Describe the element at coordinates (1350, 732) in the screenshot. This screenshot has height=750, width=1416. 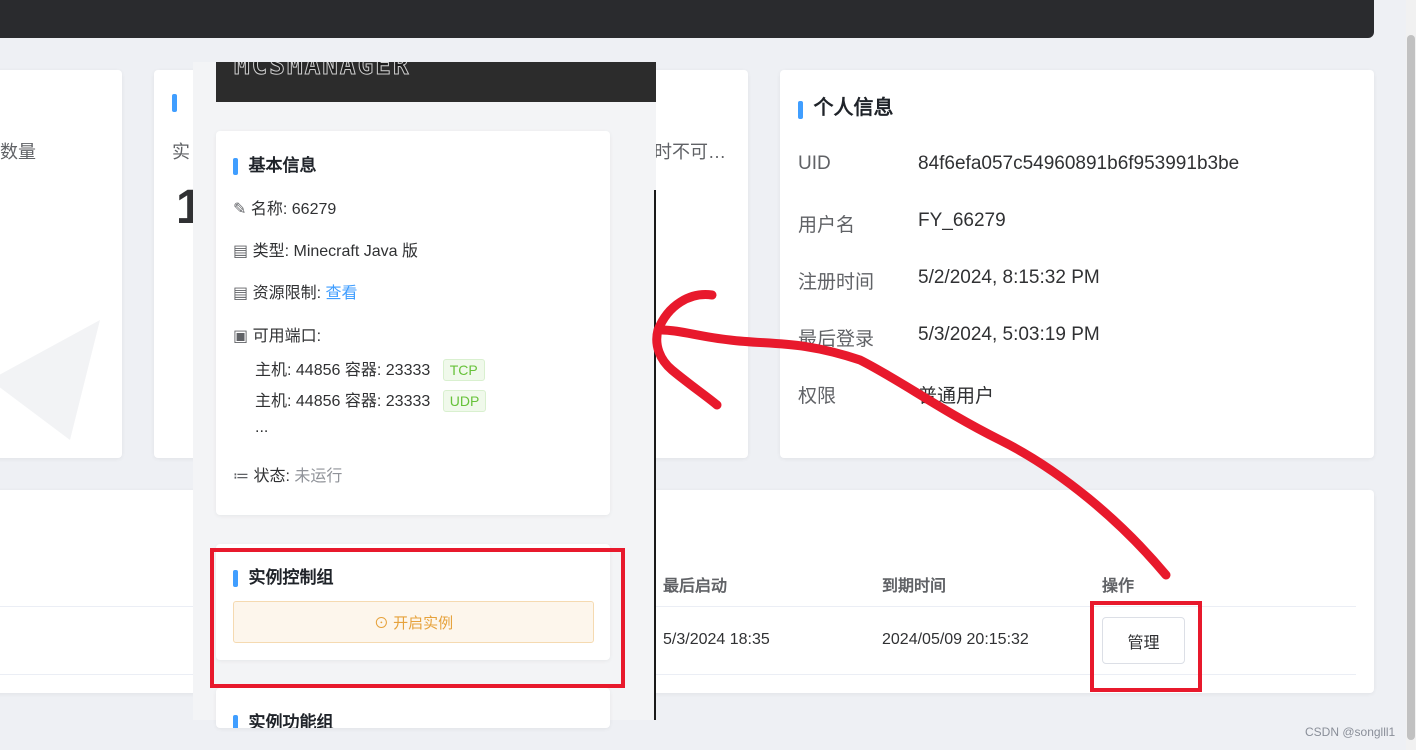
I see `watermark: CSDN @songlll1` at that location.